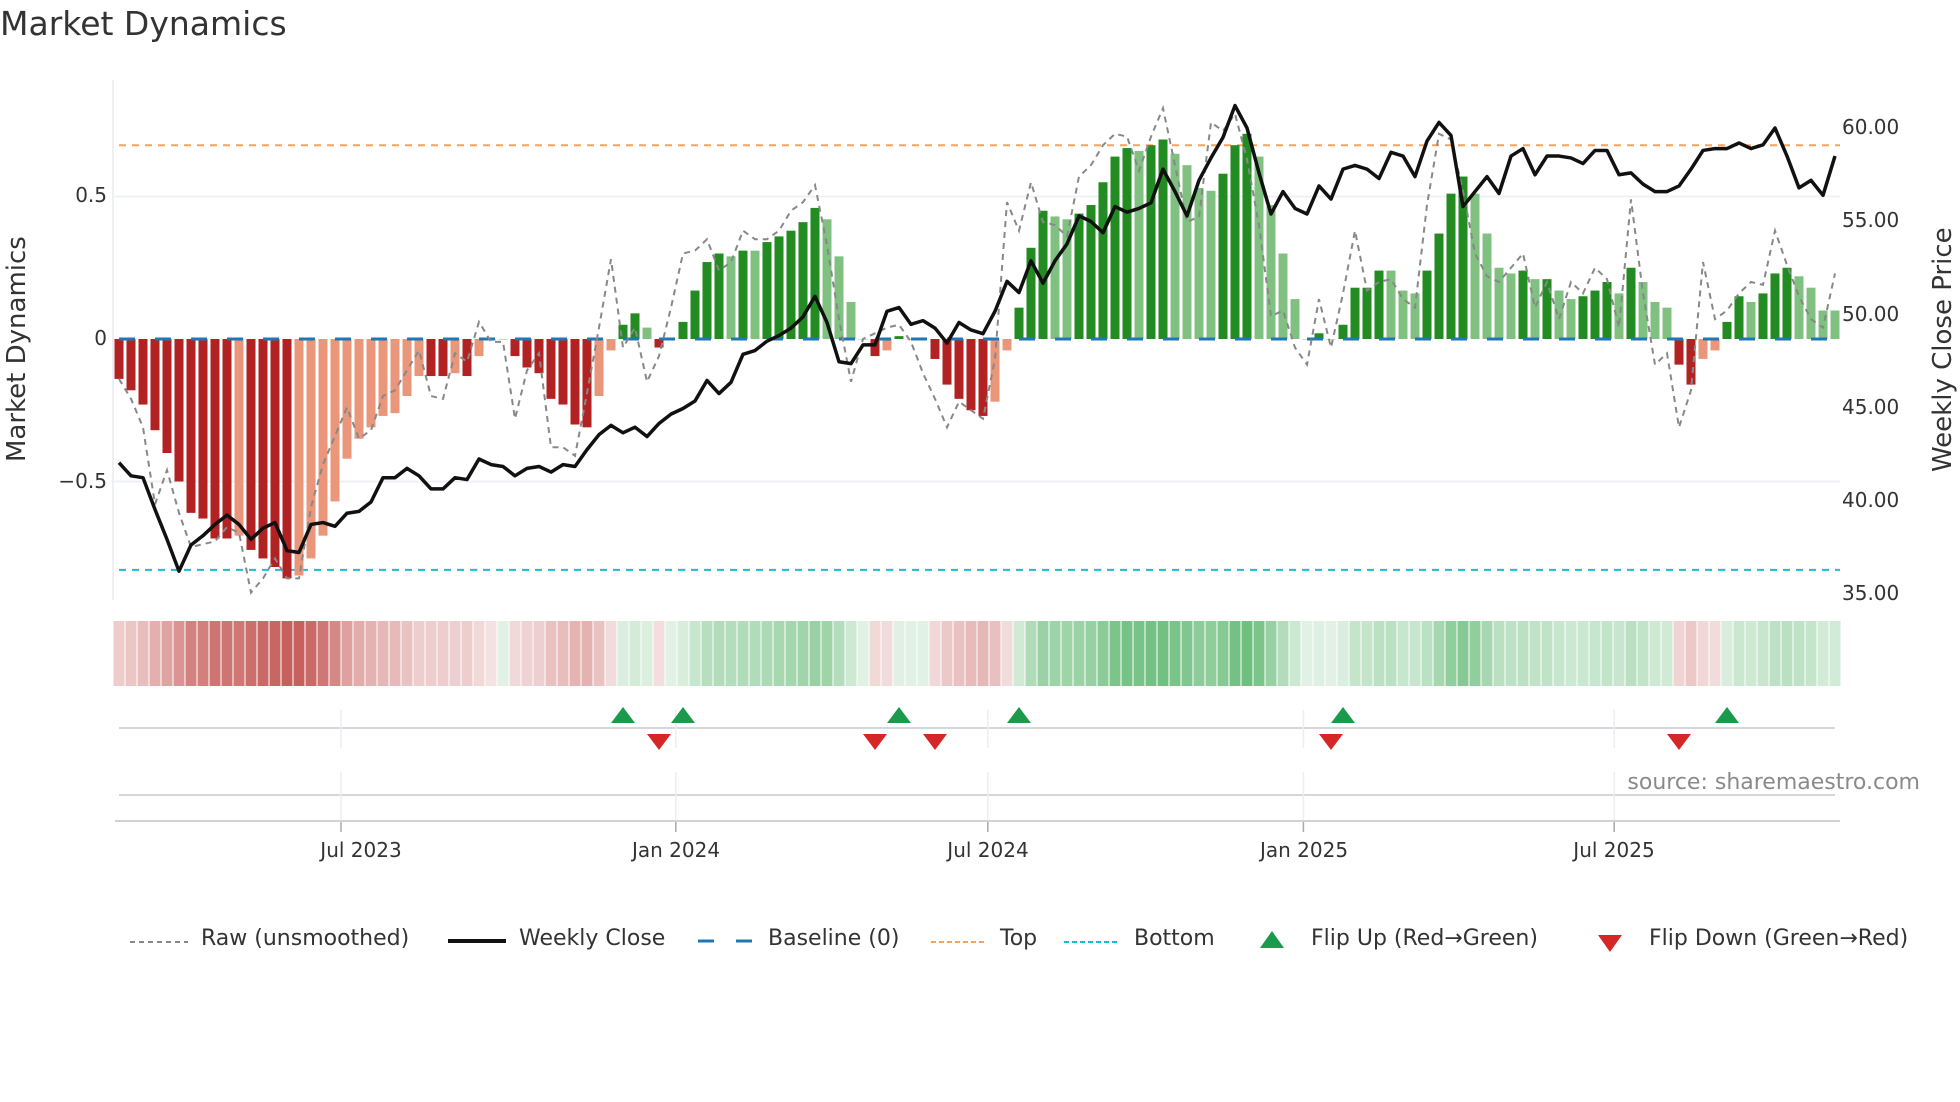 Image resolution: width=1960 pixels, height=1102 pixels. What do you see at coordinates (143, 23) in the screenshot?
I see `chart-title: Market Dynamics` at bounding box center [143, 23].